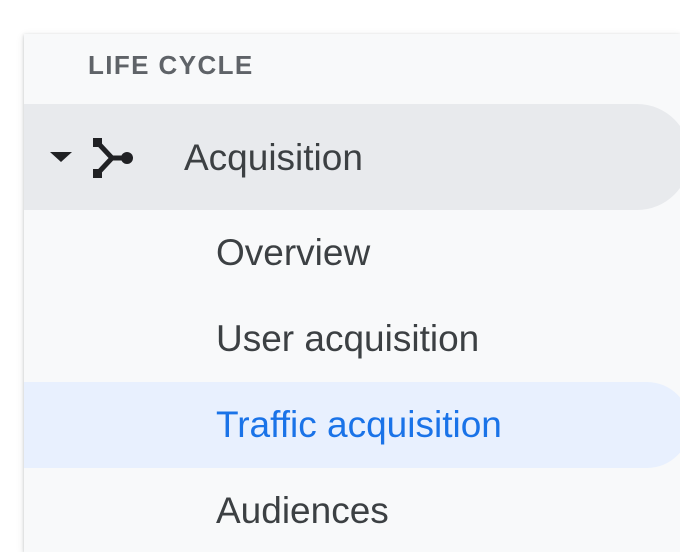 This screenshot has height=552, width=680. Describe the element at coordinates (61, 157) in the screenshot. I see `caret-down-icon` at that location.